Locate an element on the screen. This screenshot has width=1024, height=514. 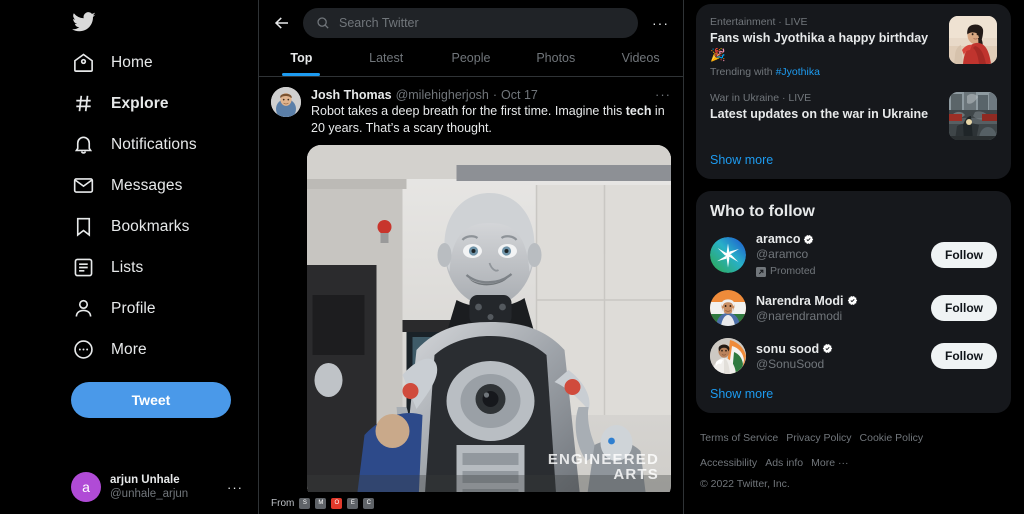
more-circle-icon is located at coordinates (83, 349).